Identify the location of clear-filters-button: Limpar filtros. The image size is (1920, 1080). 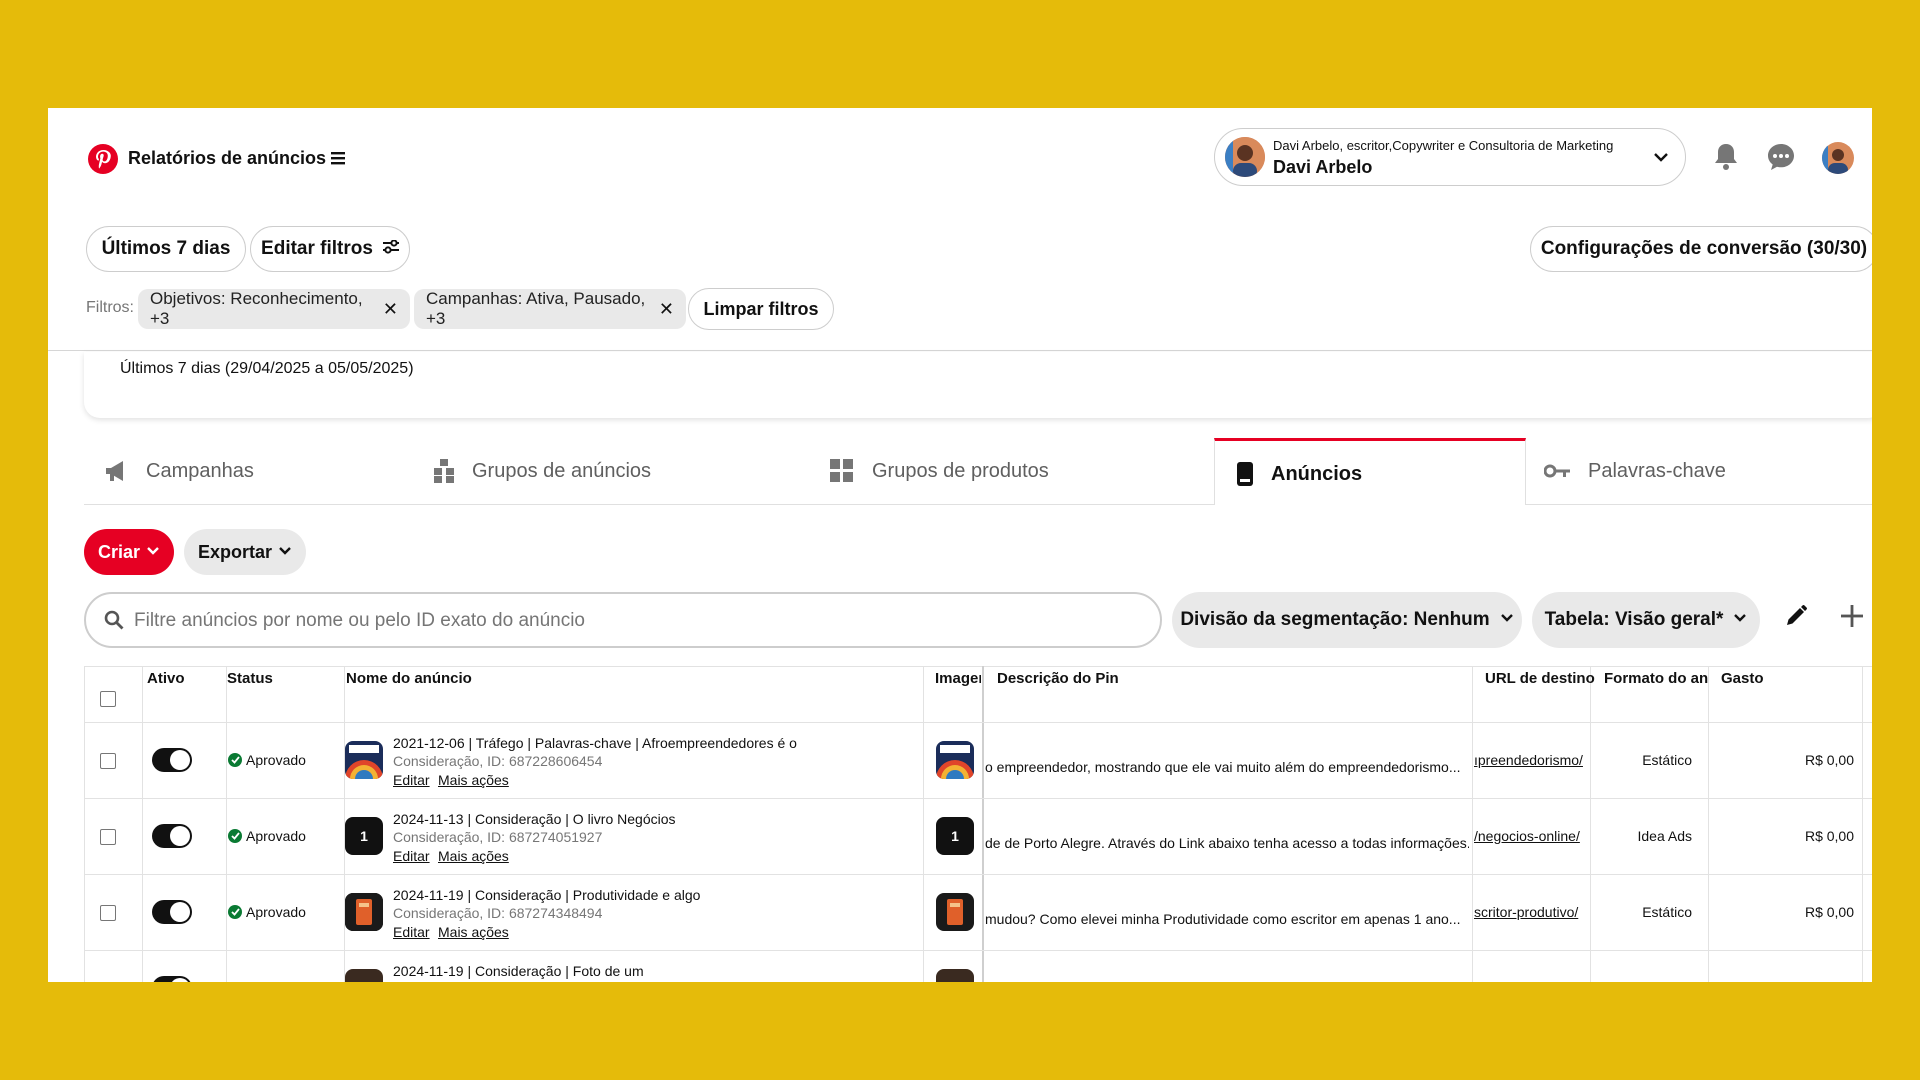
(761, 309).